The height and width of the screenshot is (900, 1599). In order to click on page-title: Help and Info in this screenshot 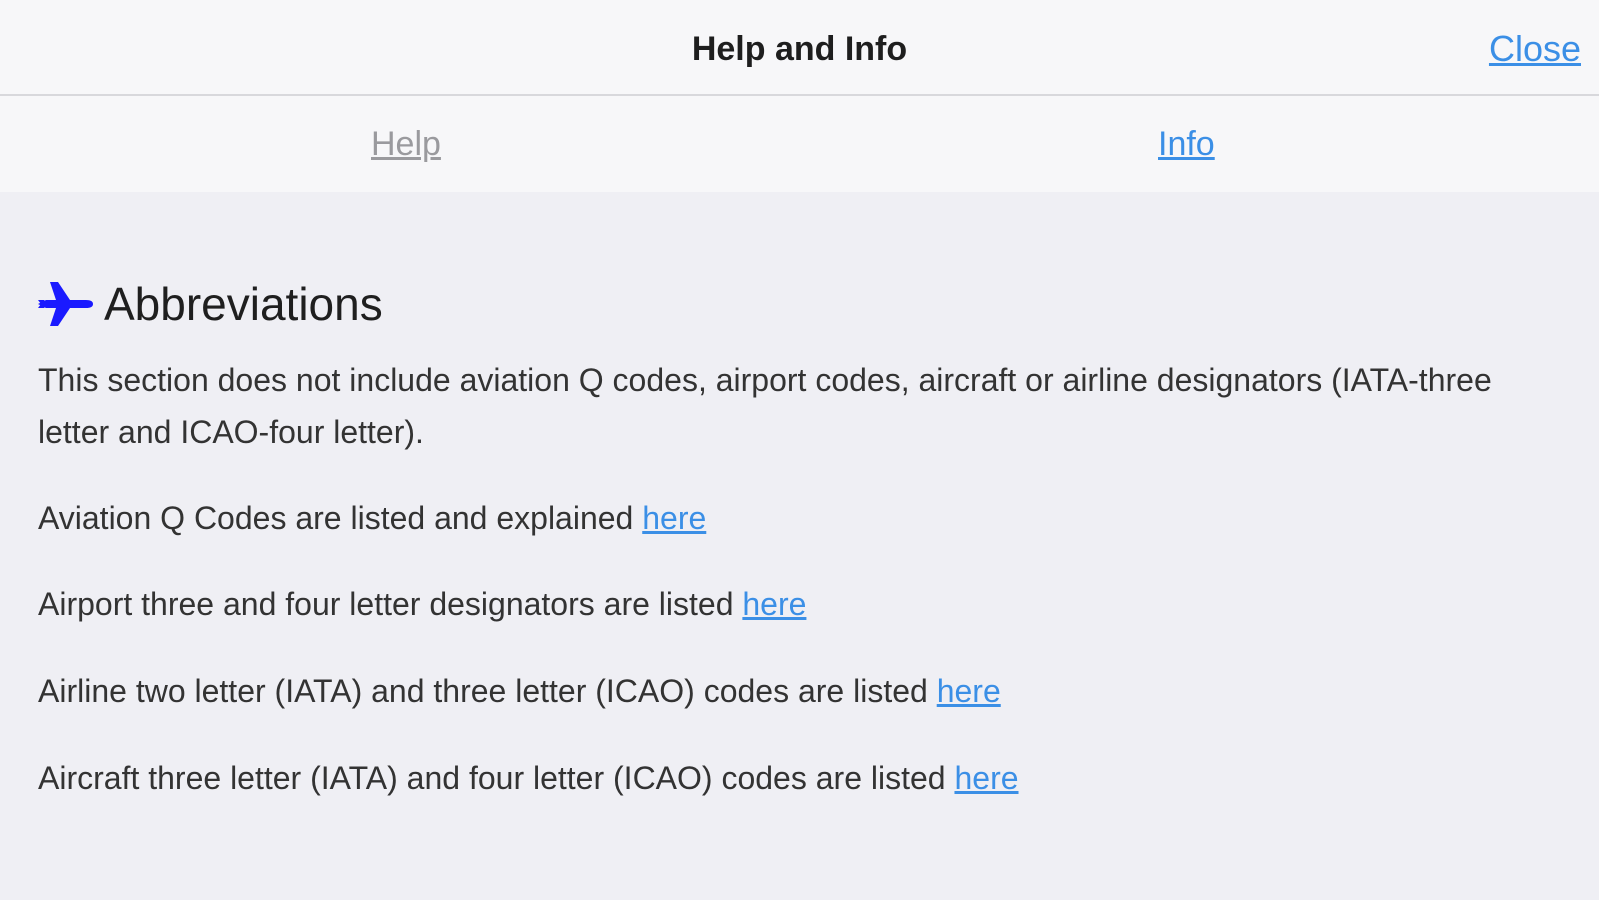, I will do `click(799, 49)`.